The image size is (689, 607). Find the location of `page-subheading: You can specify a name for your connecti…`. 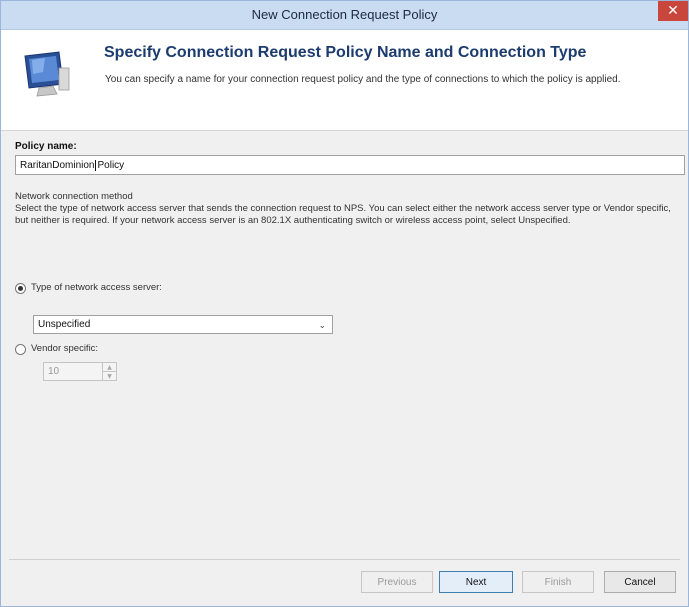

page-subheading: You can specify a name for your connecti… is located at coordinates (363, 79).